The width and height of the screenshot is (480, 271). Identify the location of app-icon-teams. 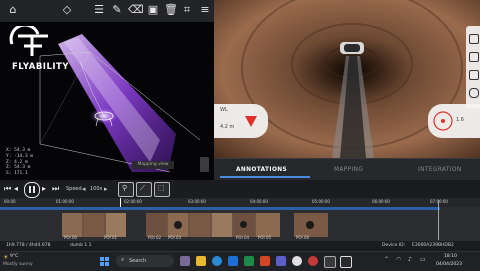
(281, 261).